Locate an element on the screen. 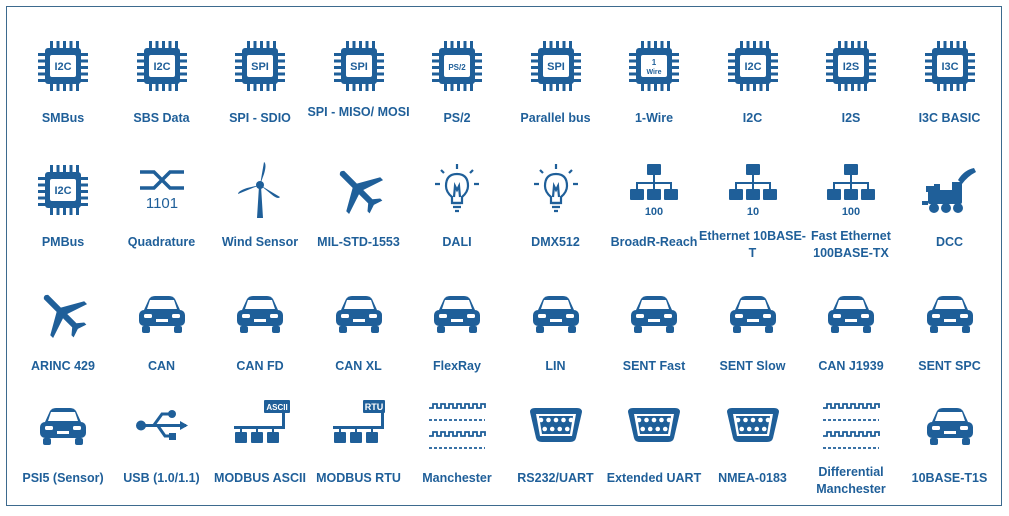 This screenshot has width=1009, height=516. protocol-item: I2S I2S is located at coordinates (851, 96).